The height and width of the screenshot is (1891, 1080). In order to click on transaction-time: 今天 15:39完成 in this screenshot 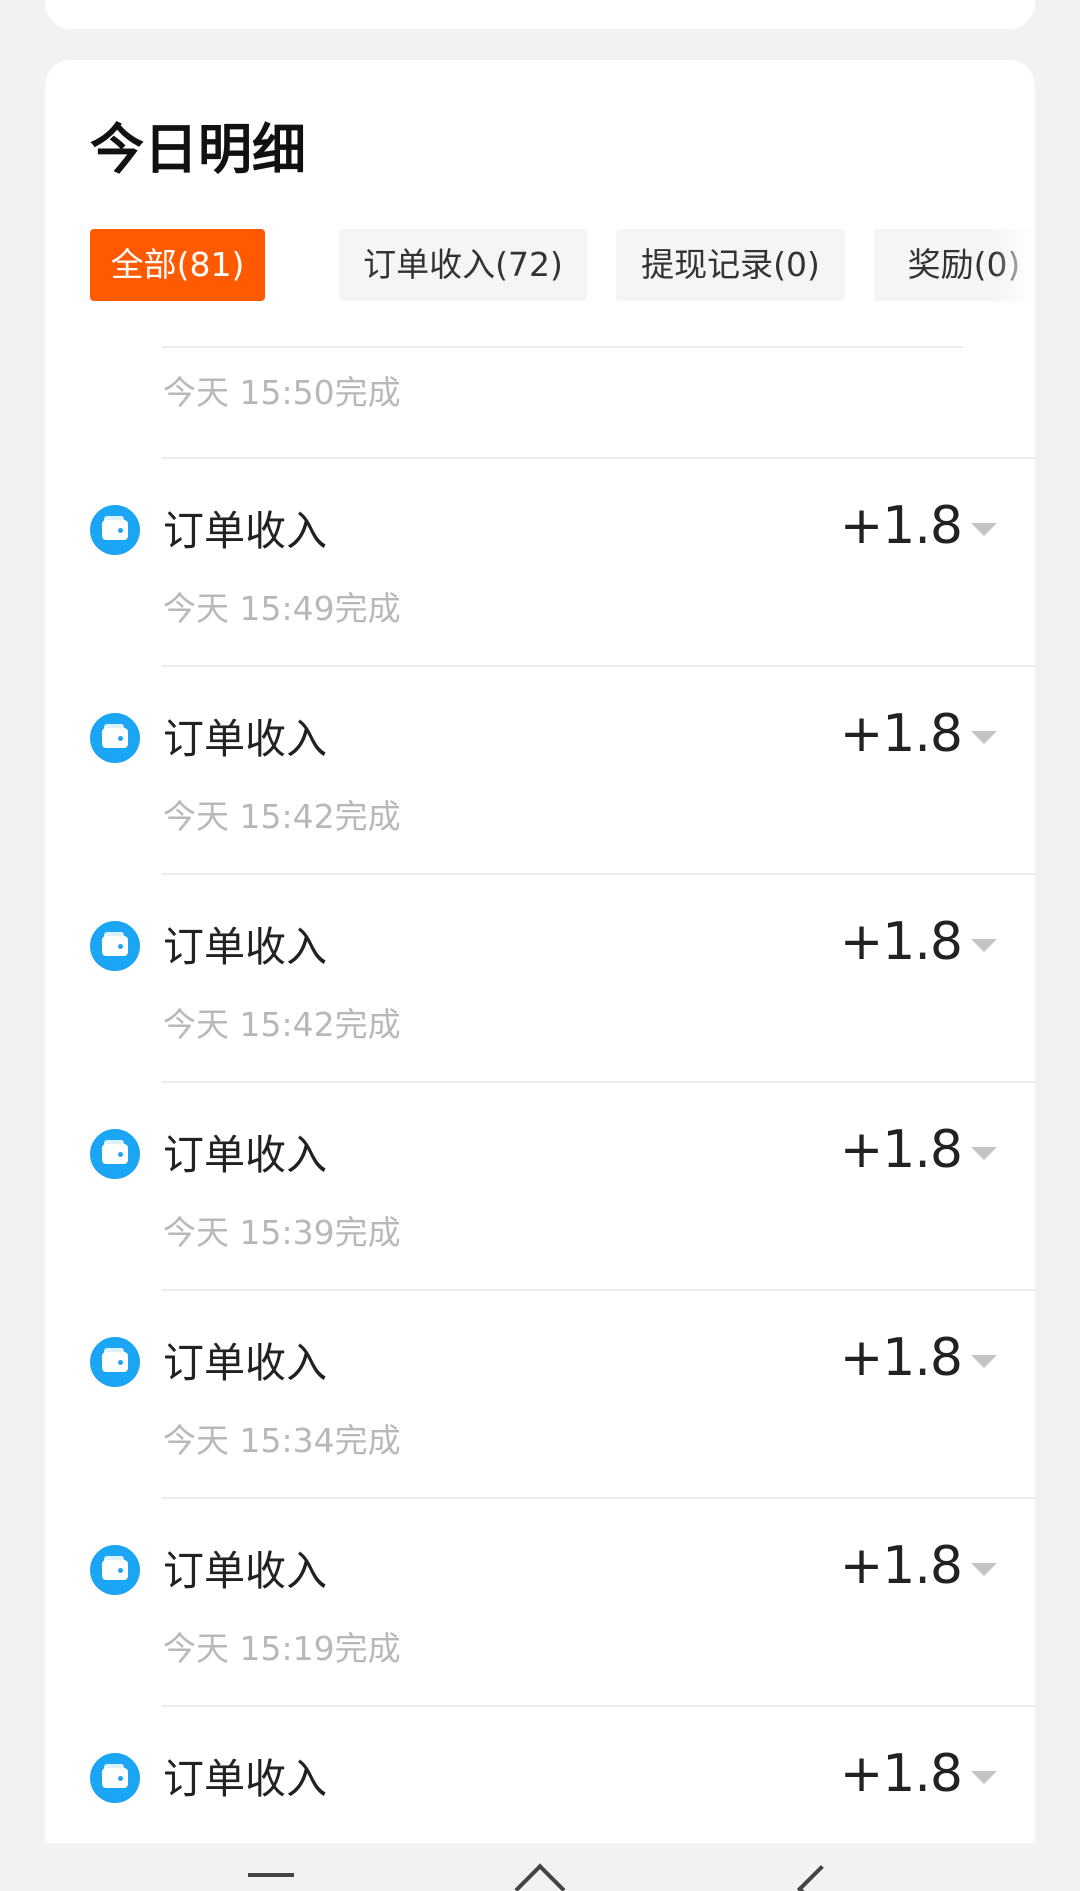, I will do `click(282, 1232)`.